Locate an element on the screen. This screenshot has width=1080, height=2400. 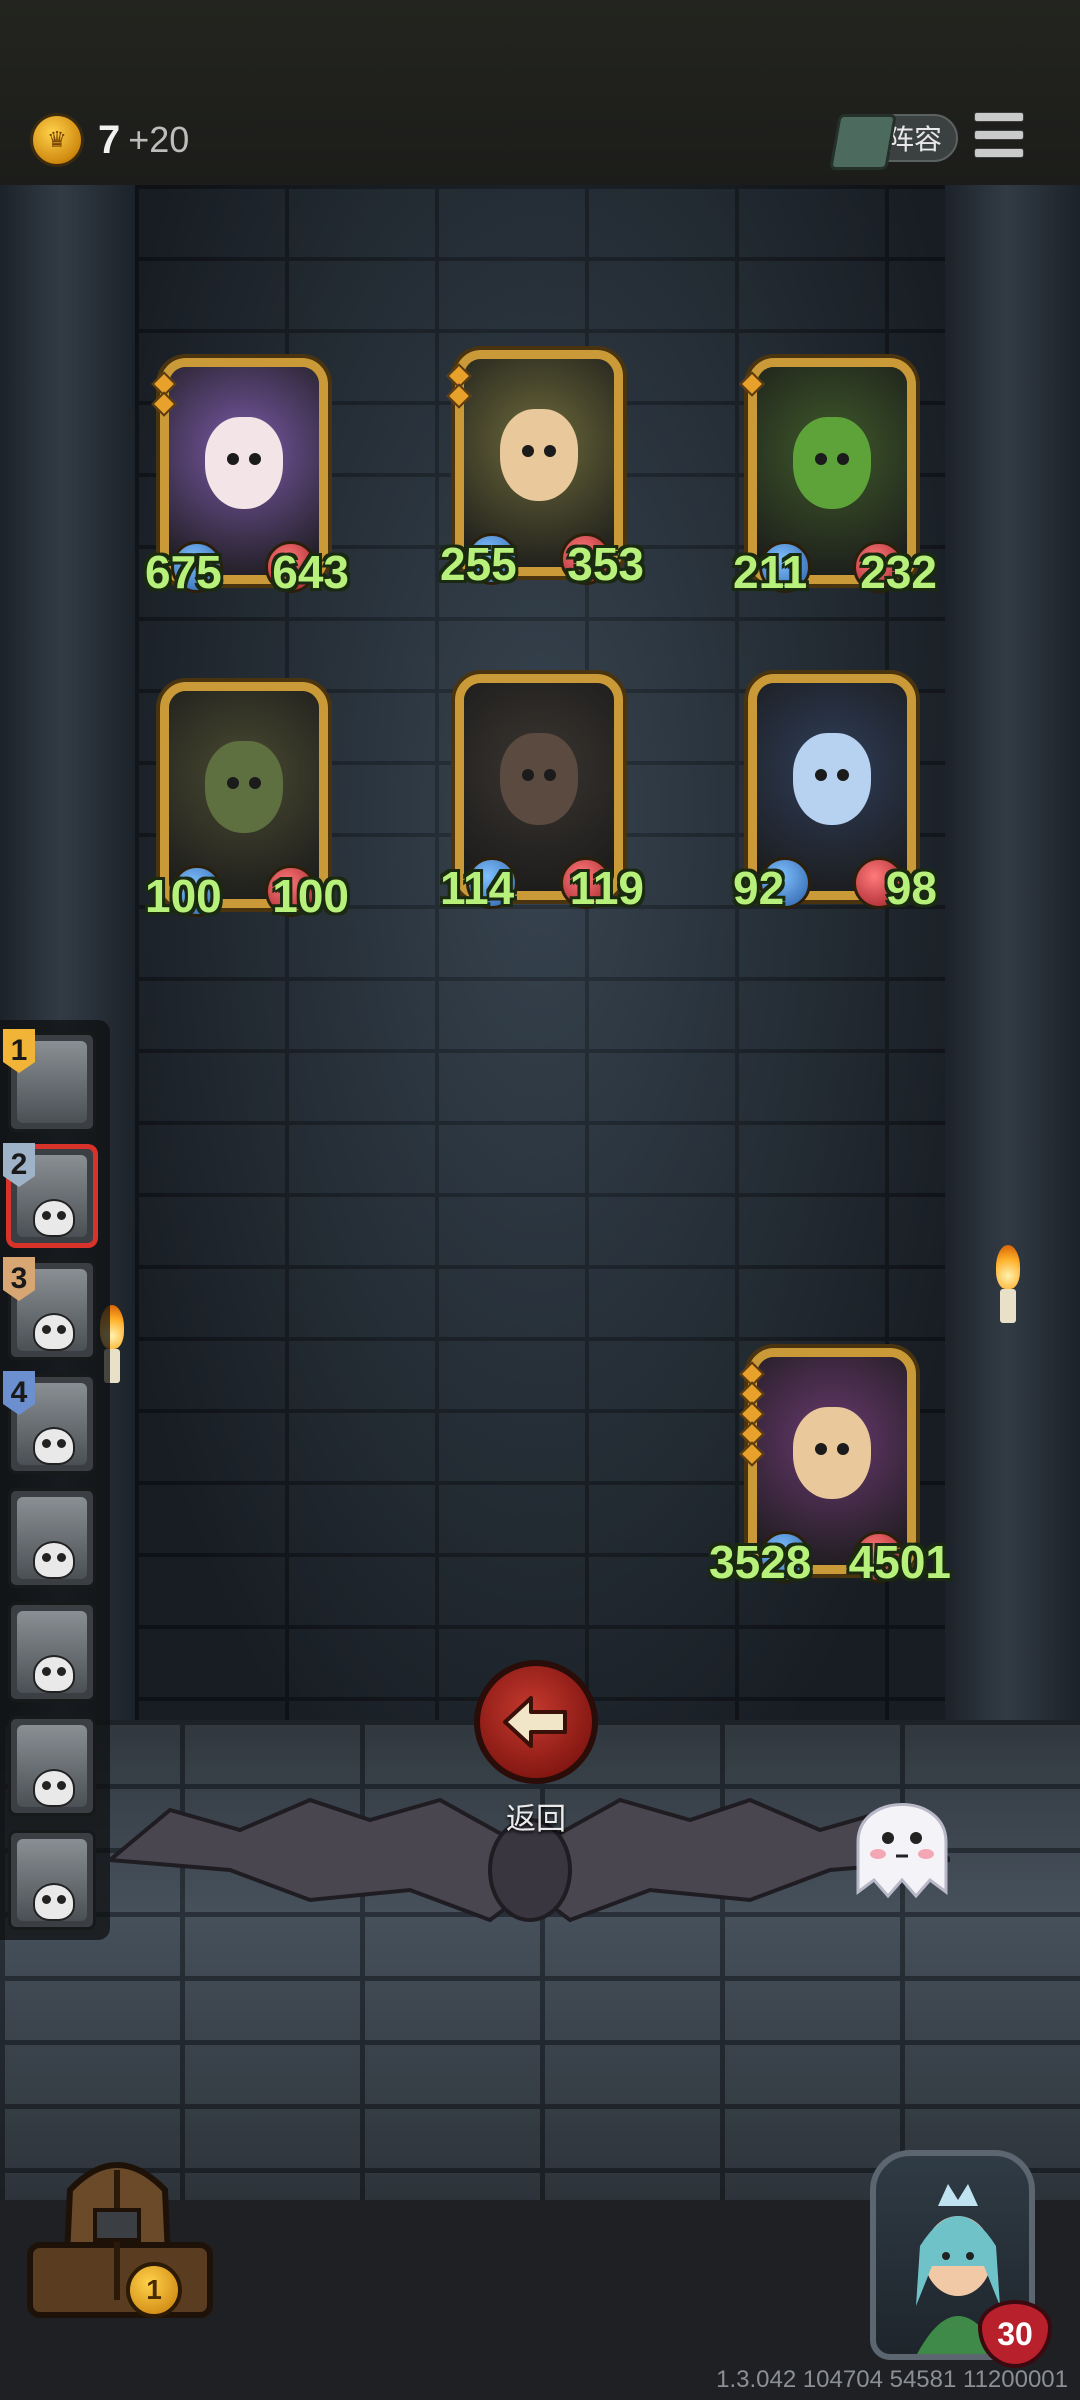
arrow-left-icon is located at coordinates (535, 1722).